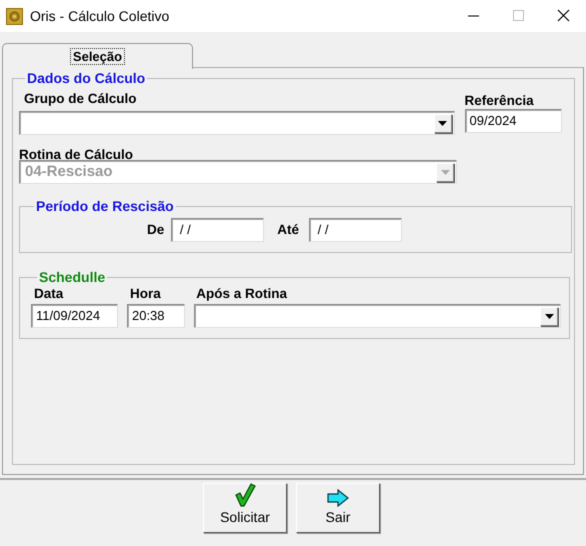 This screenshot has width=586, height=546. I want to click on group-legend: Schedulle, so click(72, 277).